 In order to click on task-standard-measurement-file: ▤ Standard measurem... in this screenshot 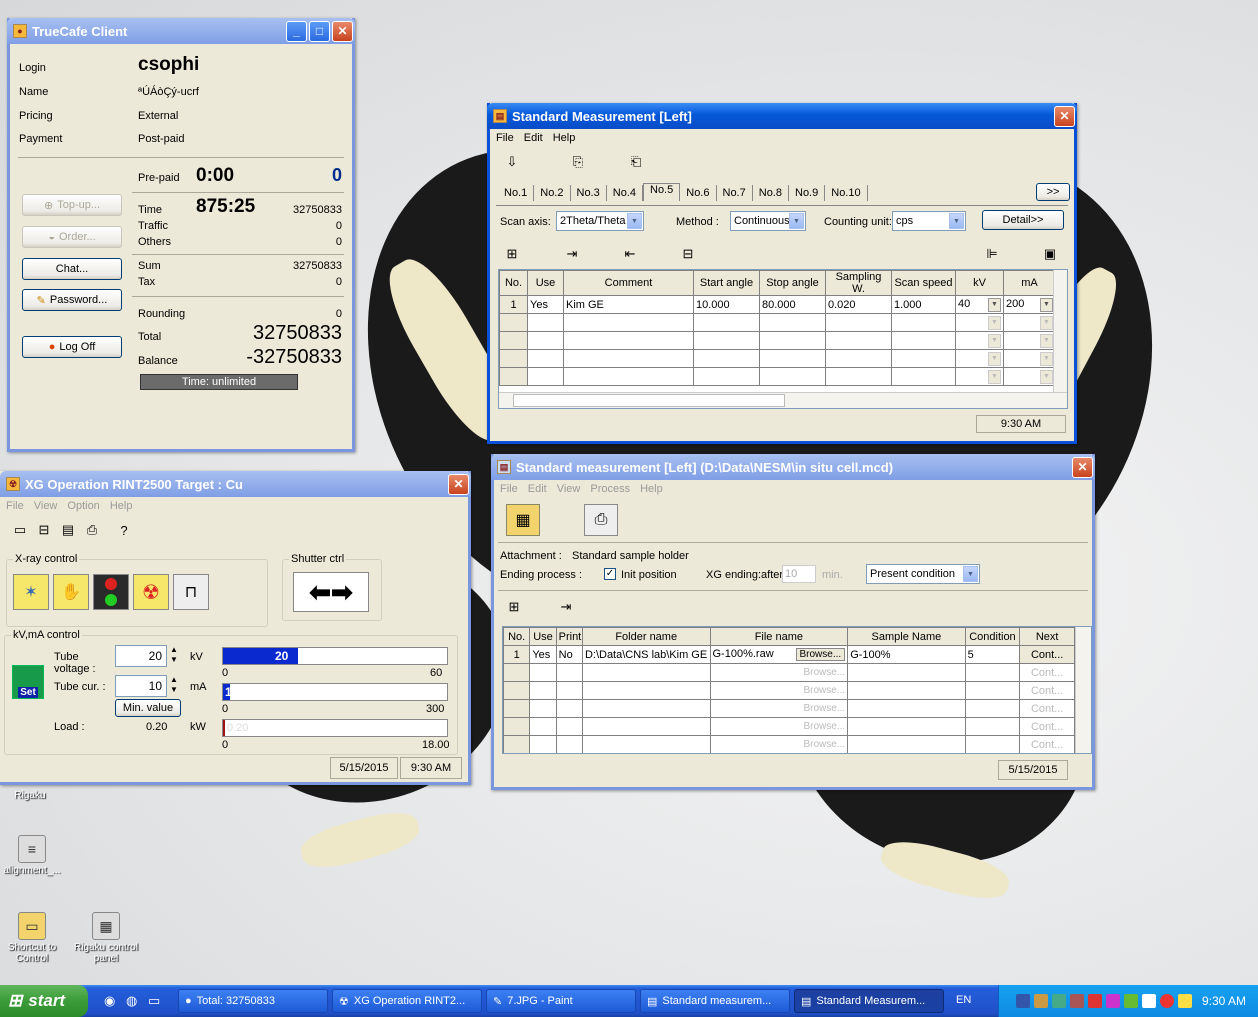, I will do `click(715, 1001)`.